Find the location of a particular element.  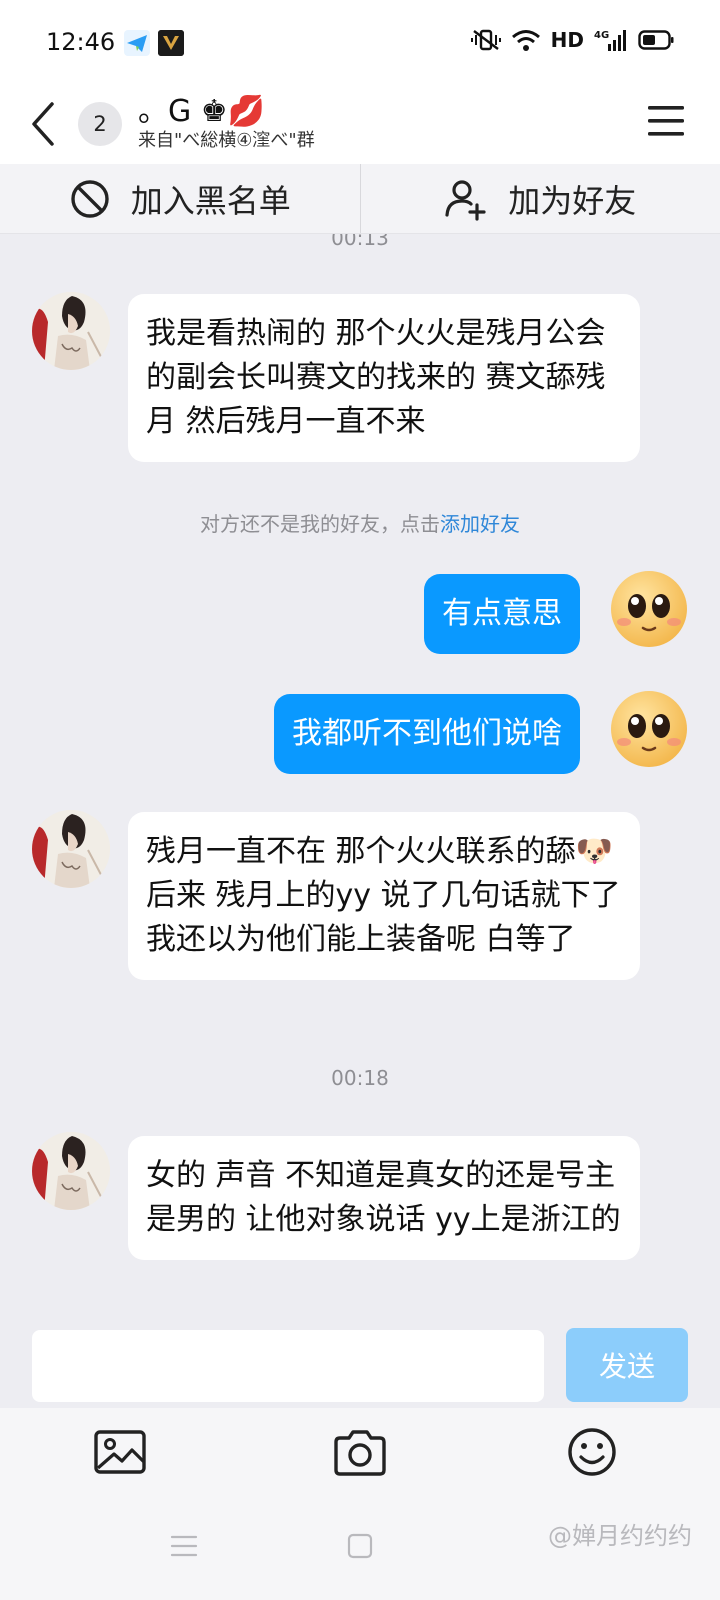

svg-text: 4G is located at coordinates (601, 35).